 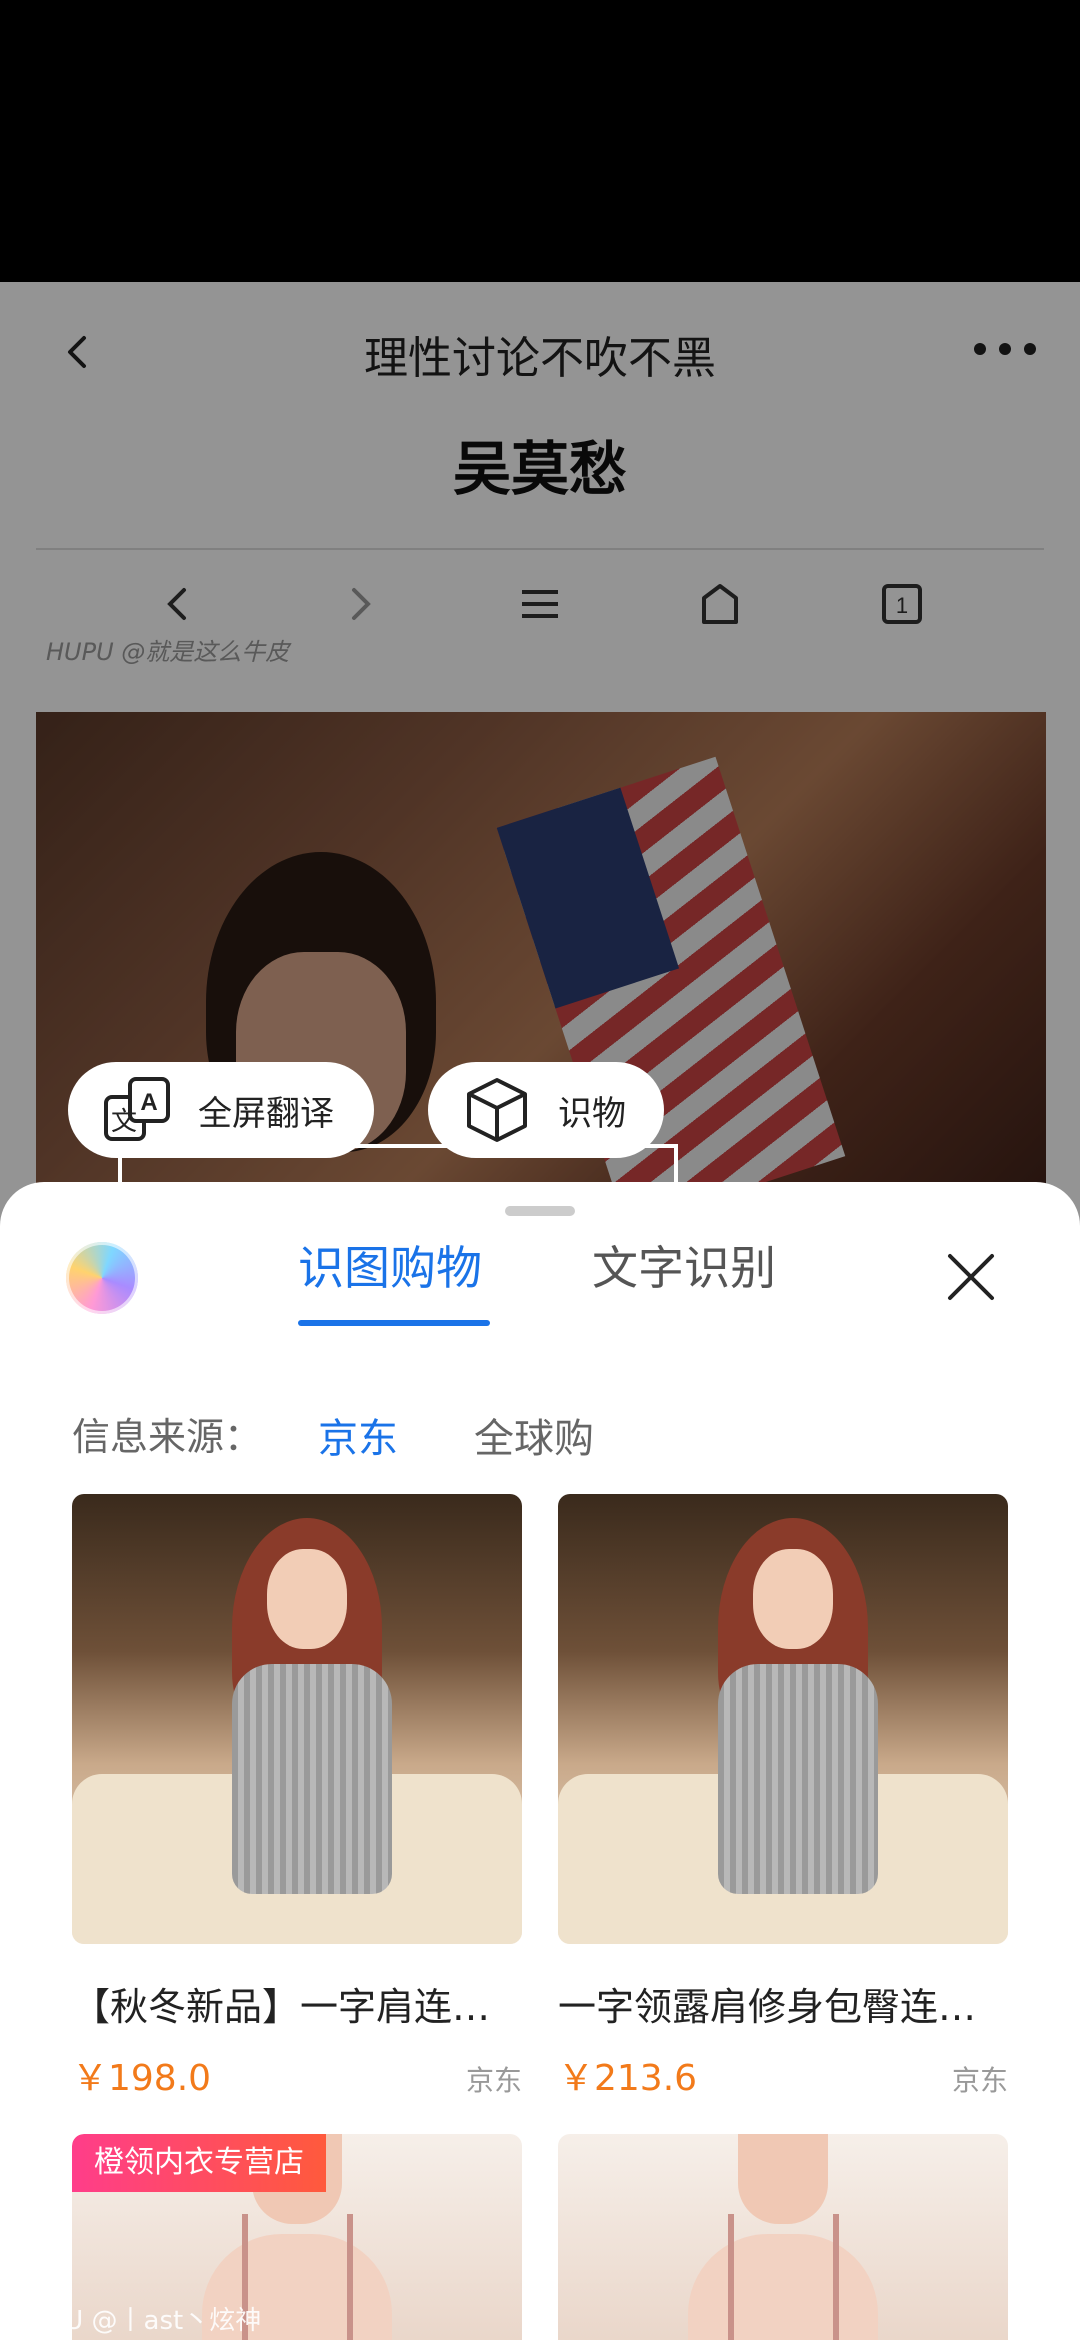 What do you see at coordinates (540, 141) in the screenshot?
I see `status-bar` at bounding box center [540, 141].